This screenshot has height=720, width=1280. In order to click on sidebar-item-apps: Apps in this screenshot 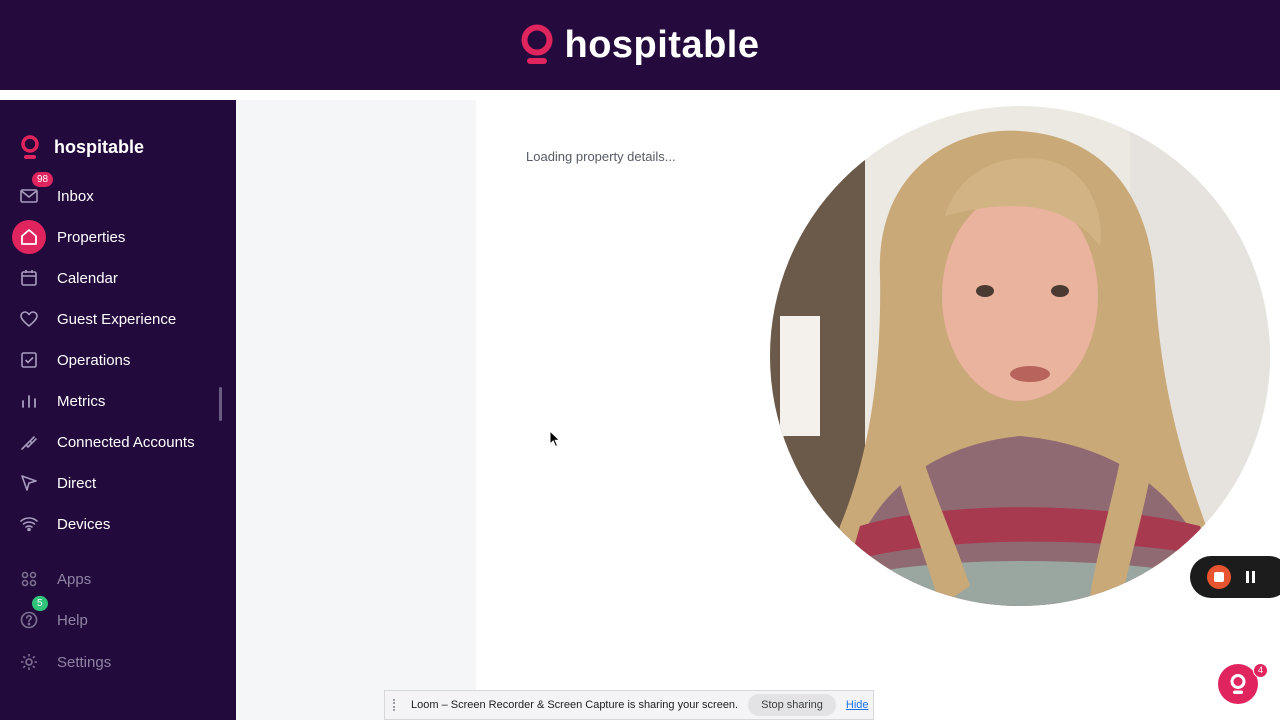, I will do `click(122, 579)`.